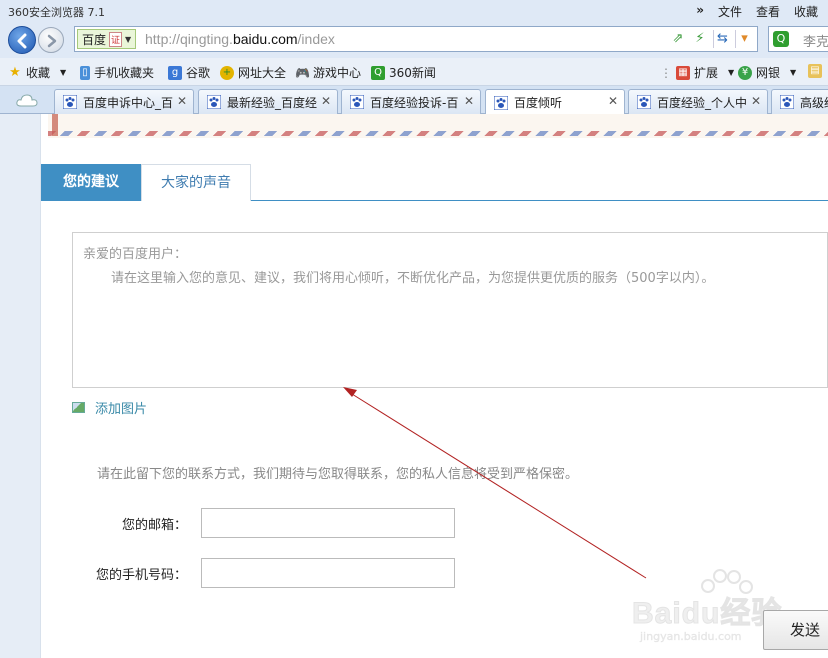  What do you see at coordinates (316, 39) in the screenshot?
I see `url-path: /index` at bounding box center [316, 39].